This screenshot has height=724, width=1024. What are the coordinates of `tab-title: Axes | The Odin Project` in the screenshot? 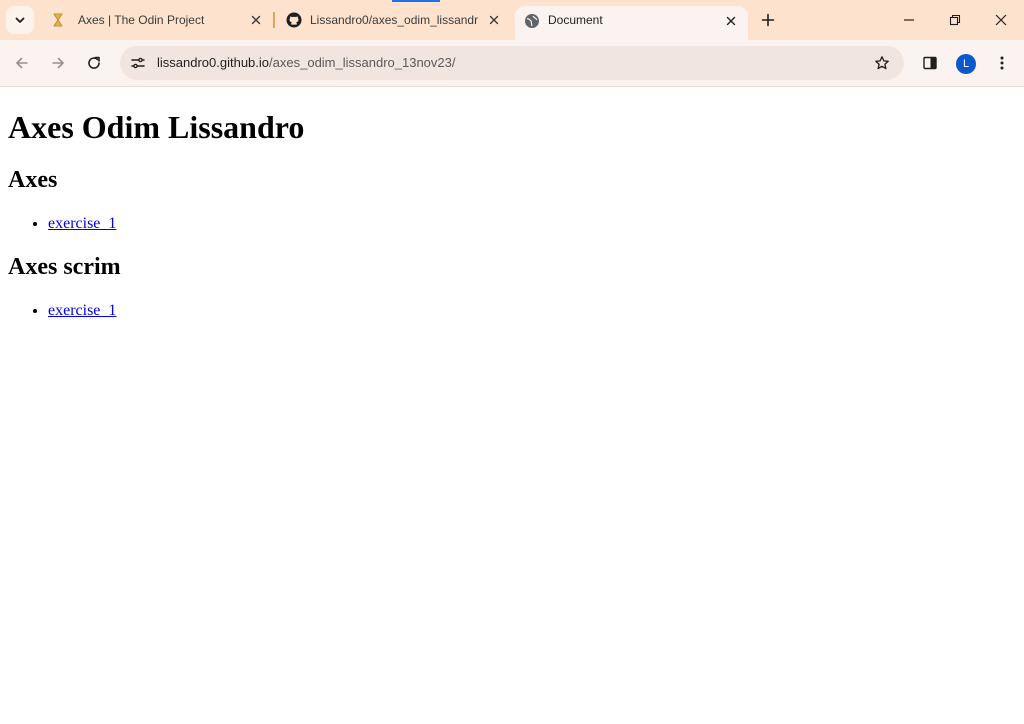 It's located at (141, 20).